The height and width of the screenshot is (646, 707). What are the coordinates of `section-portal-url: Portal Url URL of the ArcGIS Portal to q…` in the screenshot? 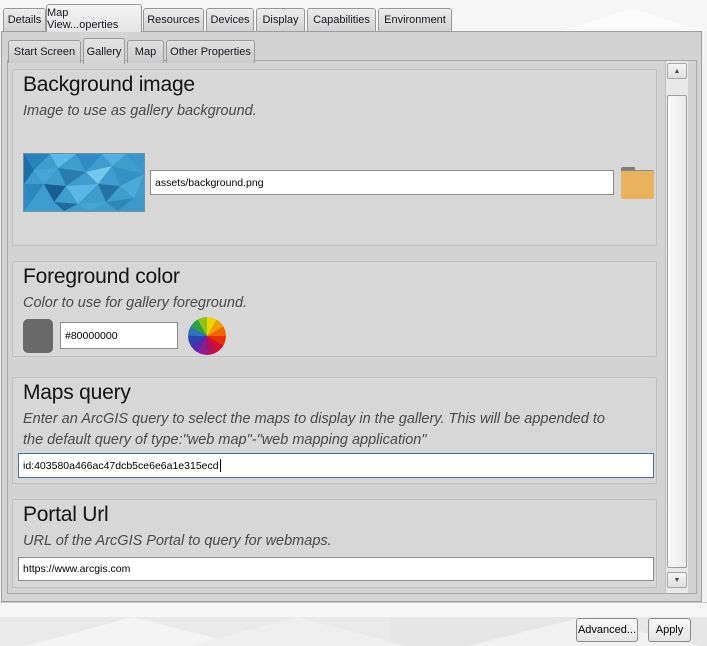 It's located at (334, 543).